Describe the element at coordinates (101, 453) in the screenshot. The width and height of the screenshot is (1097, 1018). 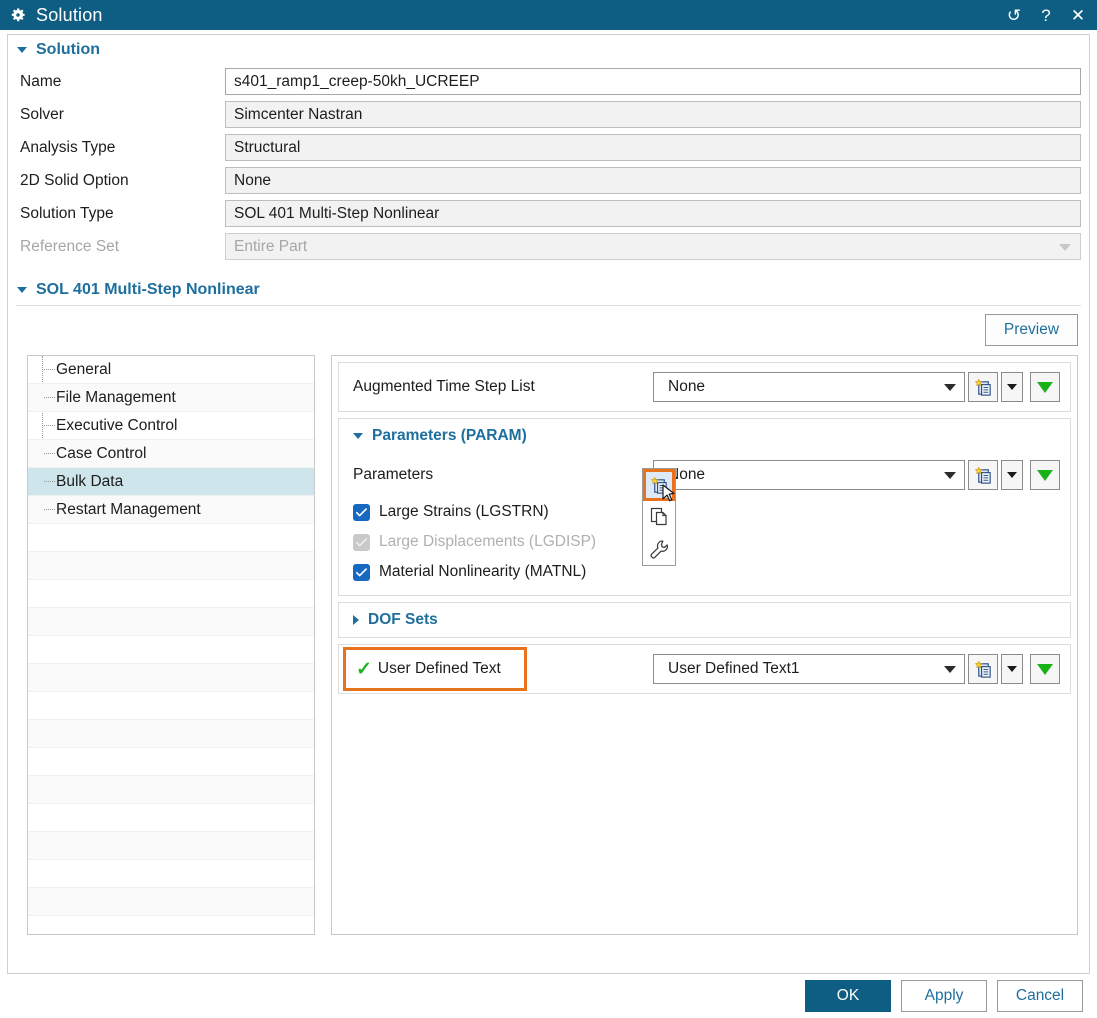
I see `tree-item-label: Case Control` at that location.